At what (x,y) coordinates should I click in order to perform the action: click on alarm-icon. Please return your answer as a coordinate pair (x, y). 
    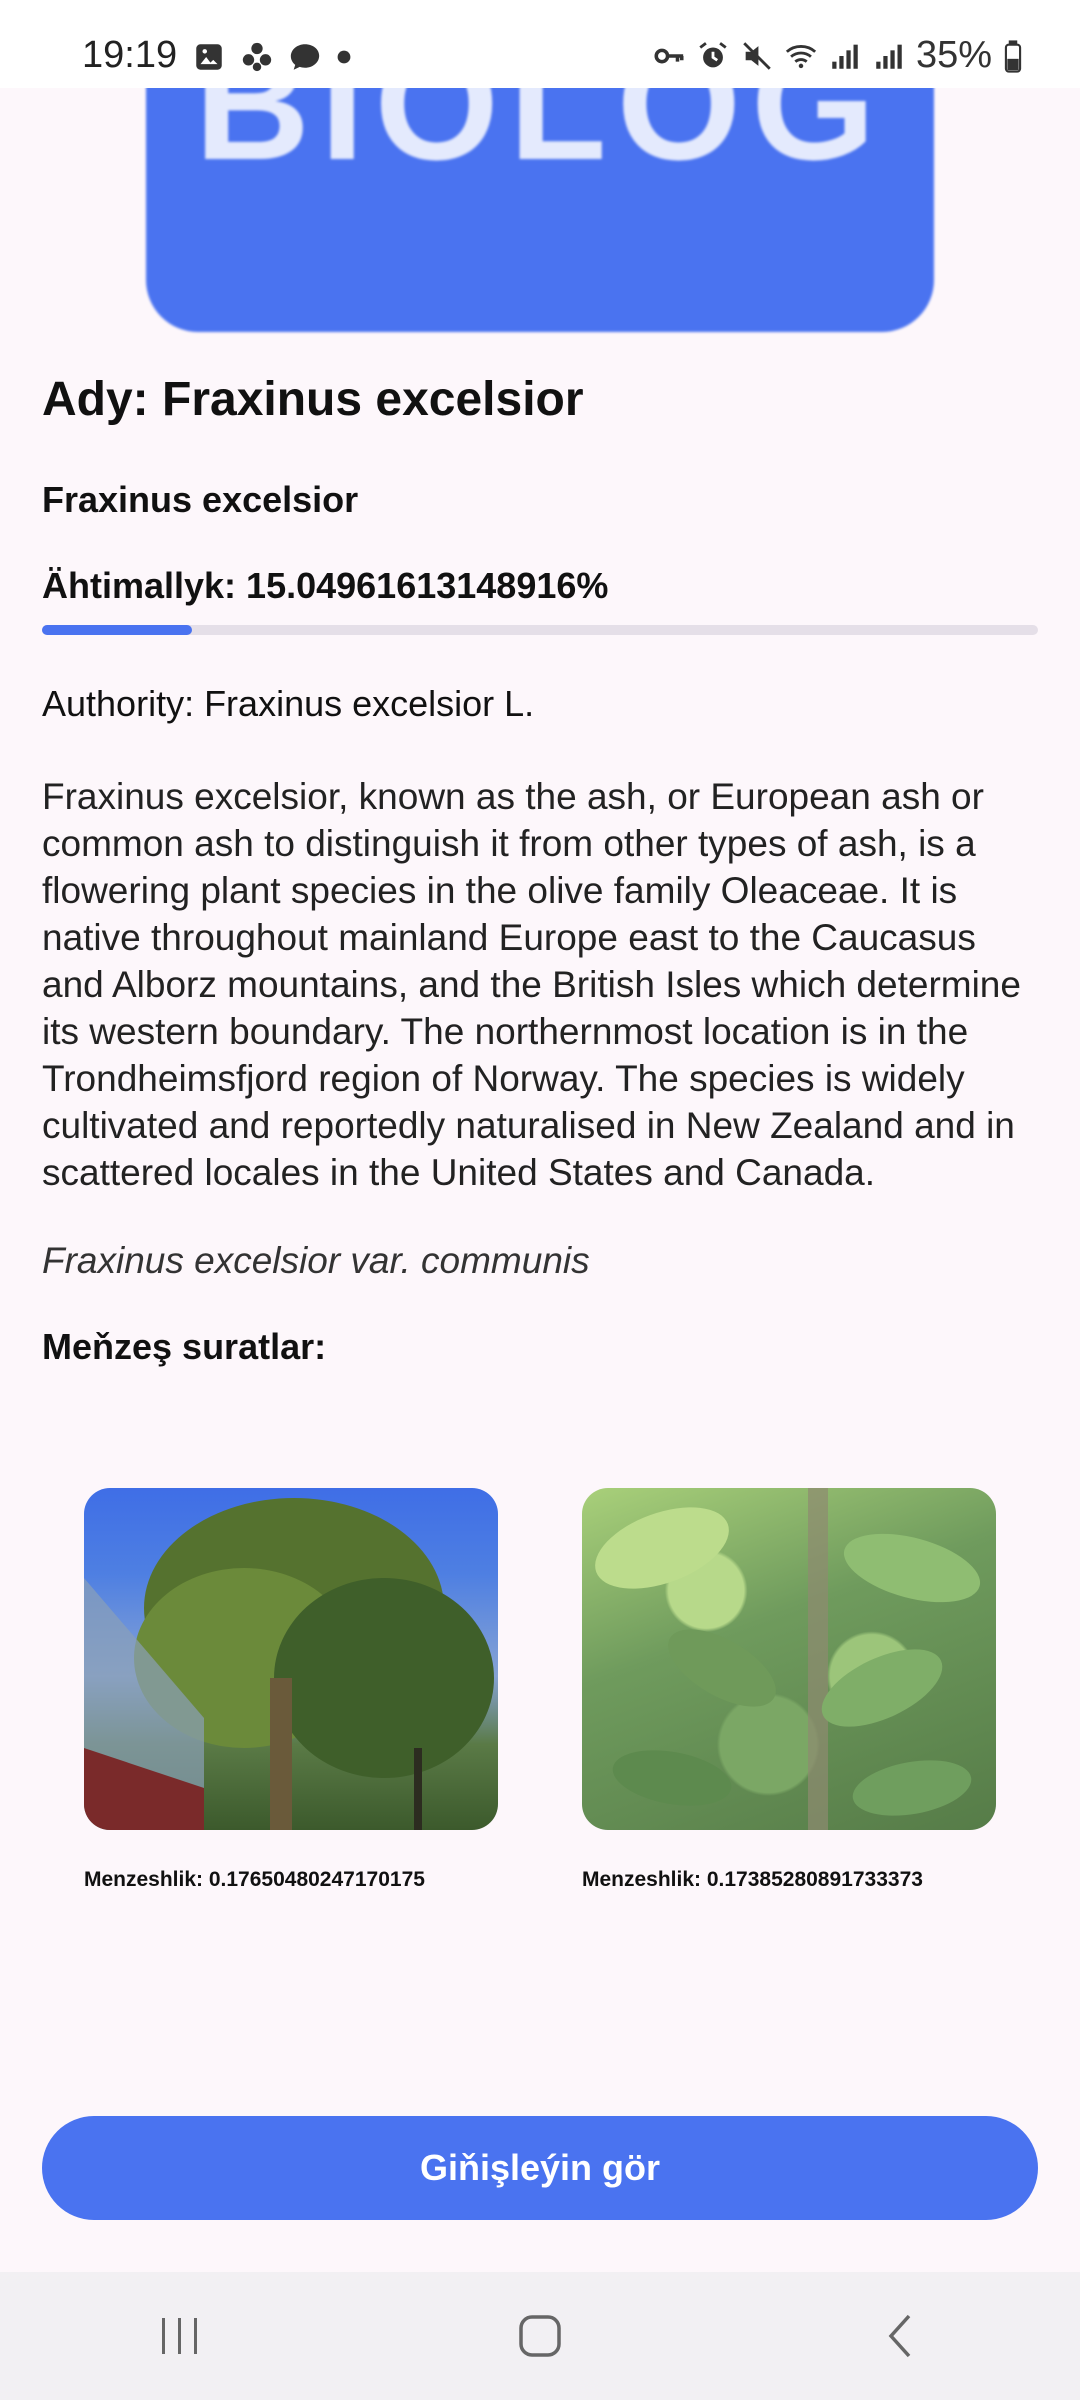
    Looking at the image, I should click on (713, 54).